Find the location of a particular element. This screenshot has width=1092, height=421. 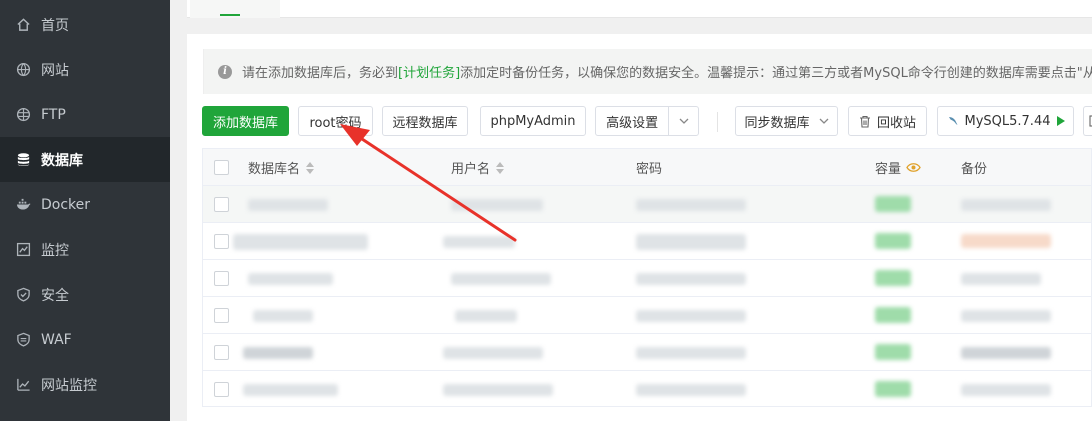

sidebar-item-websites: 网站 is located at coordinates (85, 69).